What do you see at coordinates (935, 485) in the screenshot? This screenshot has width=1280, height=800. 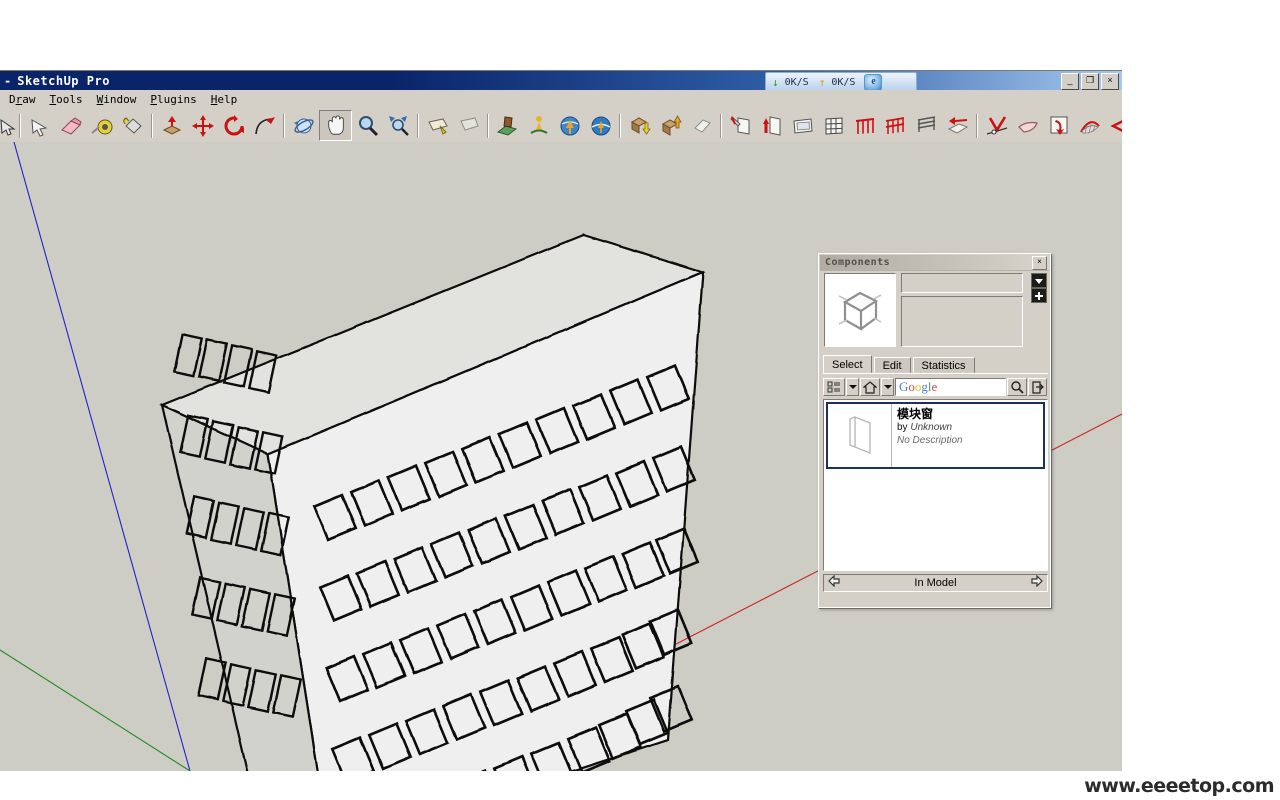 I see `components-results-list: 模块窗 by Unknown No Description` at bounding box center [935, 485].